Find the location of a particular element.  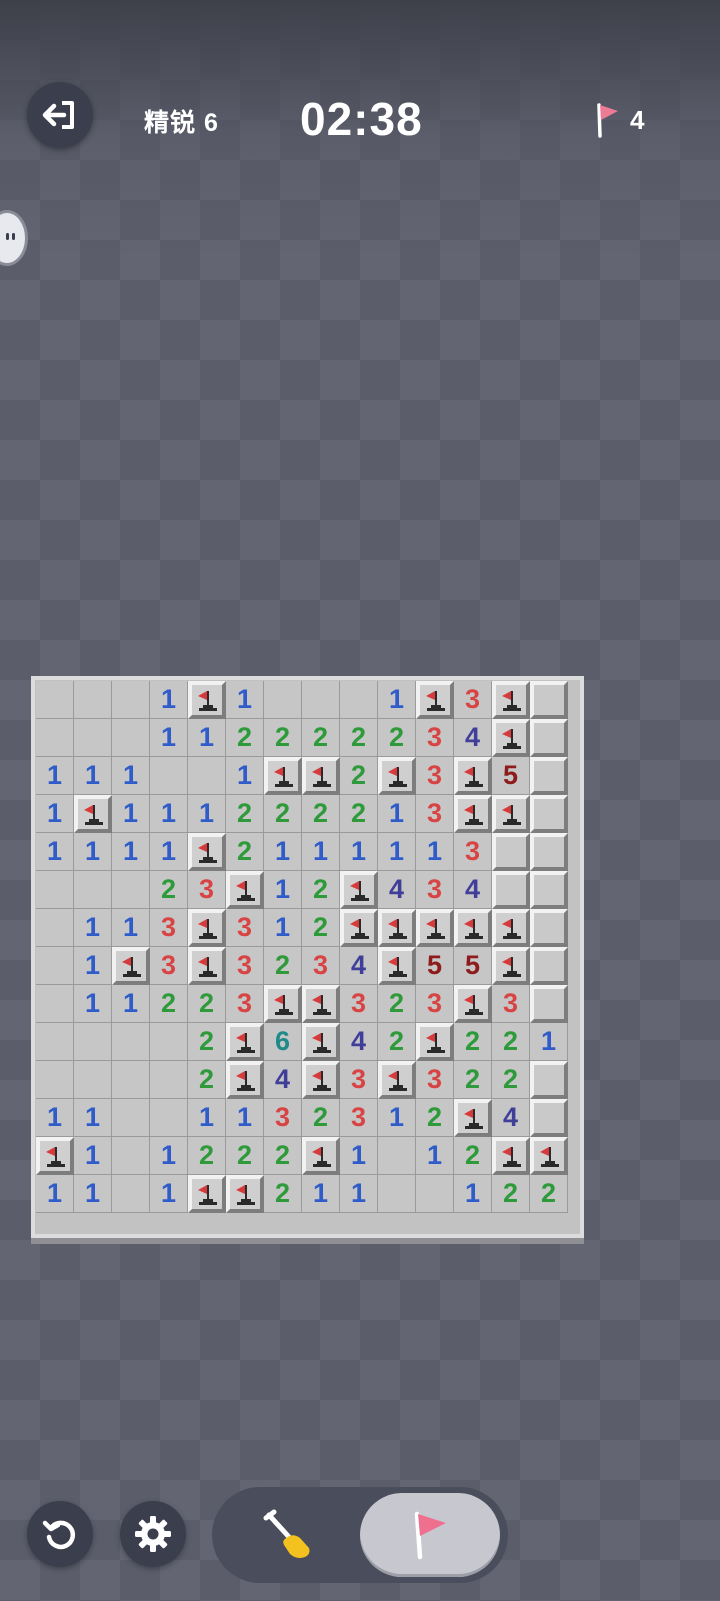

number-cell: 5 is located at coordinates (473, 966).